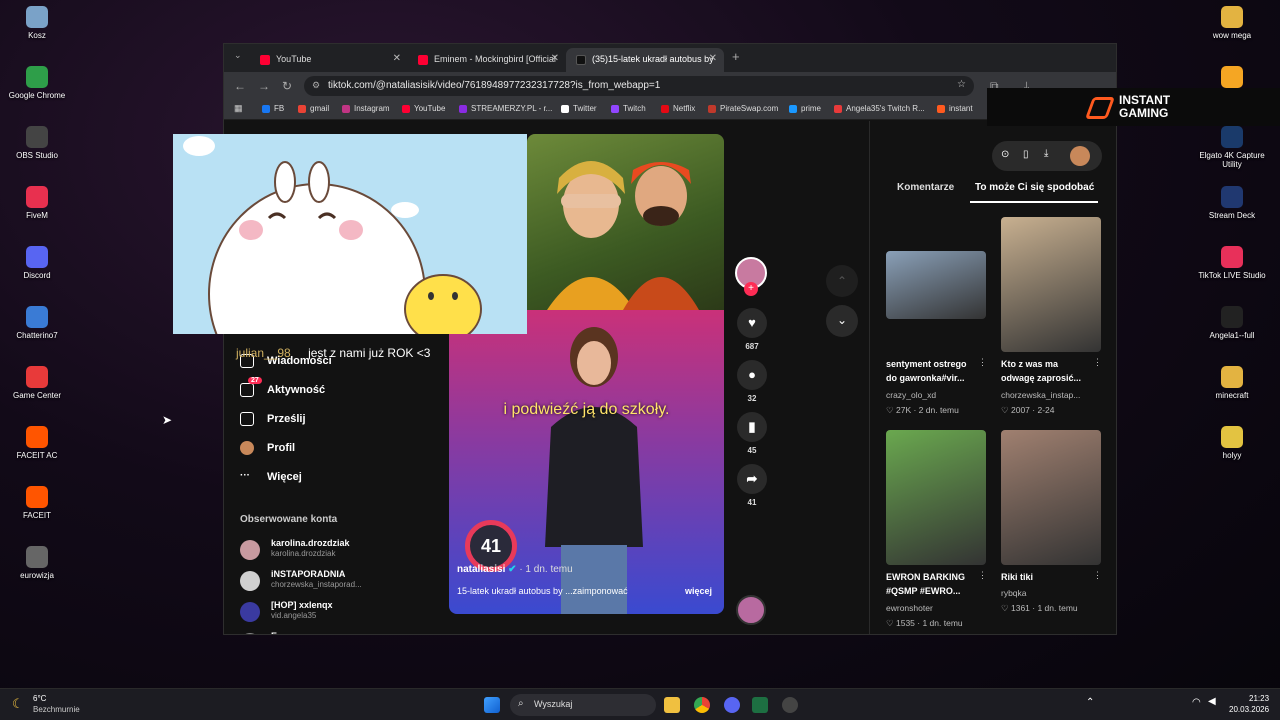  What do you see at coordinates (732, 705) in the screenshot?
I see `discord-icon` at bounding box center [732, 705].